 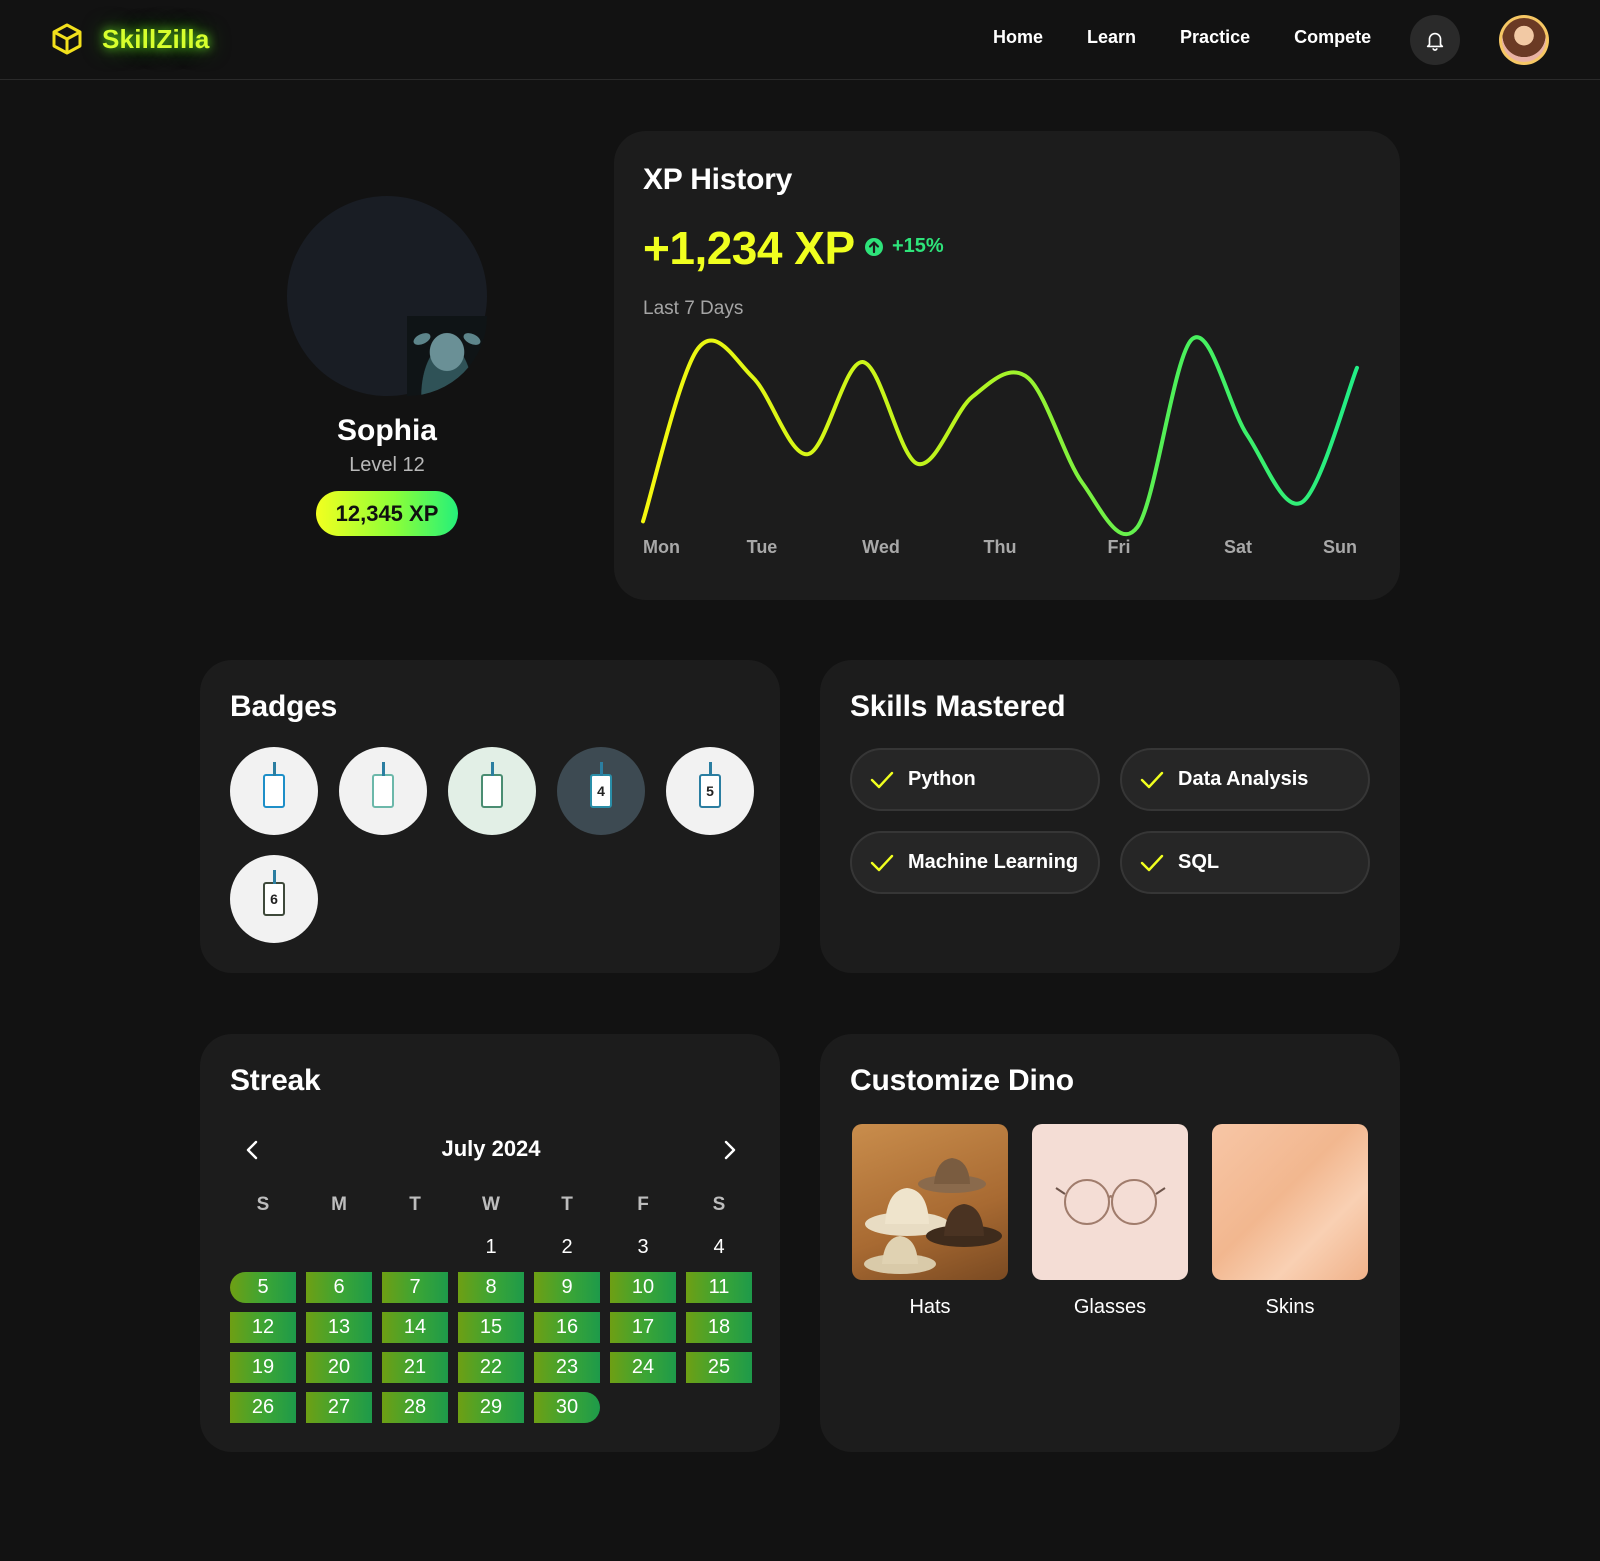 I want to click on glasses-thumbnail, so click(x=1110, y=1202).